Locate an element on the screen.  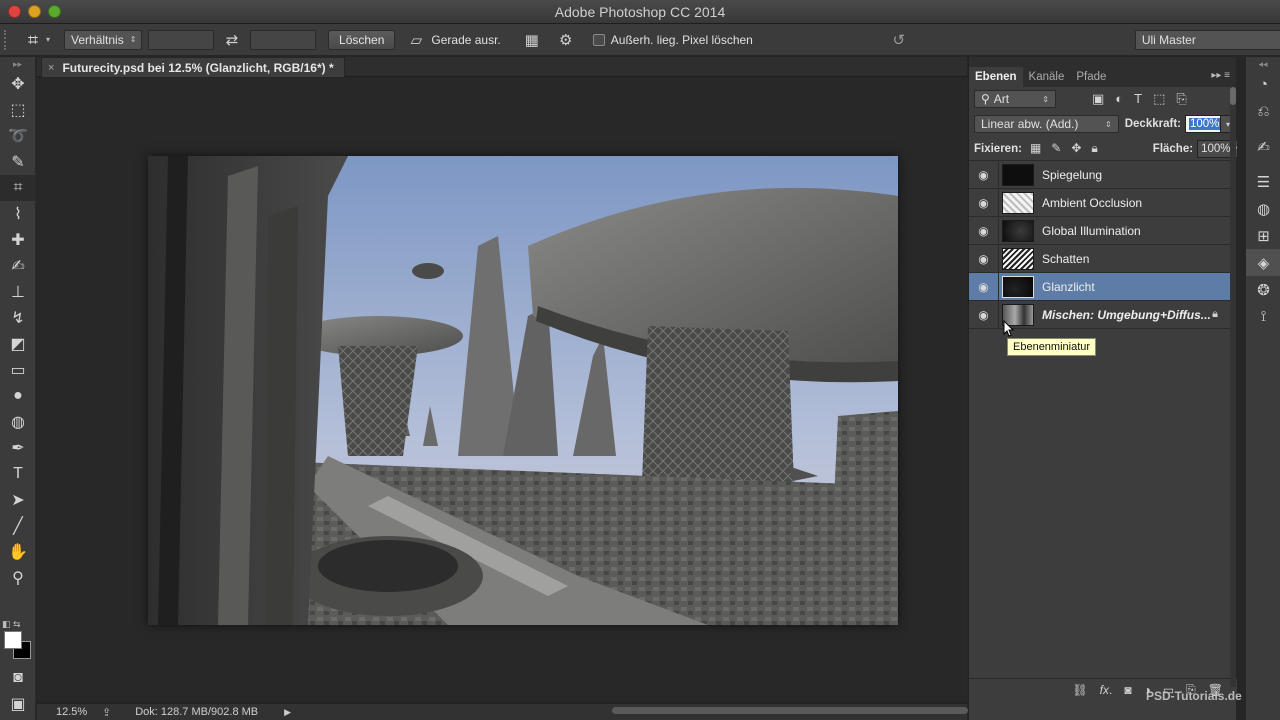
zoom-level: 12.5% is located at coordinates (76, 712).